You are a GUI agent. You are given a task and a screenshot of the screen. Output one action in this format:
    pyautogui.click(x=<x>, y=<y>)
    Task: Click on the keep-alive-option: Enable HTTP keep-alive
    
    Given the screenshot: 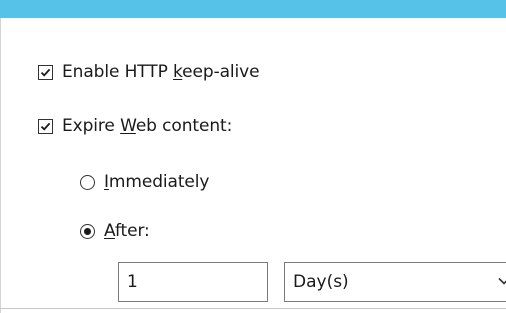 What is the action you would take?
    pyautogui.click(x=149, y=72)
    